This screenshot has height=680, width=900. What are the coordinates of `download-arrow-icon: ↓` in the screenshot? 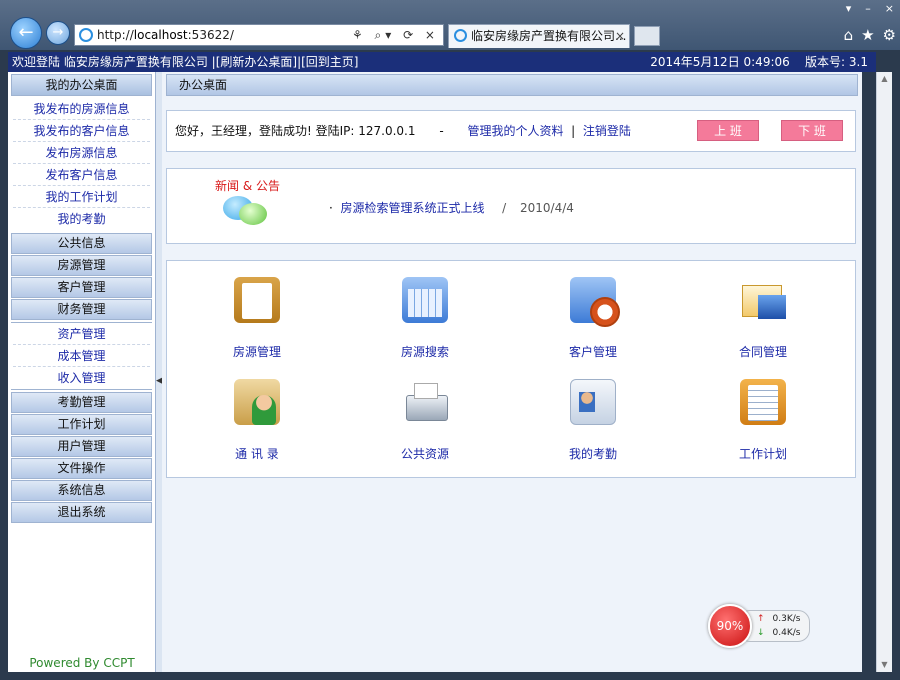 It's located at (761, 633).